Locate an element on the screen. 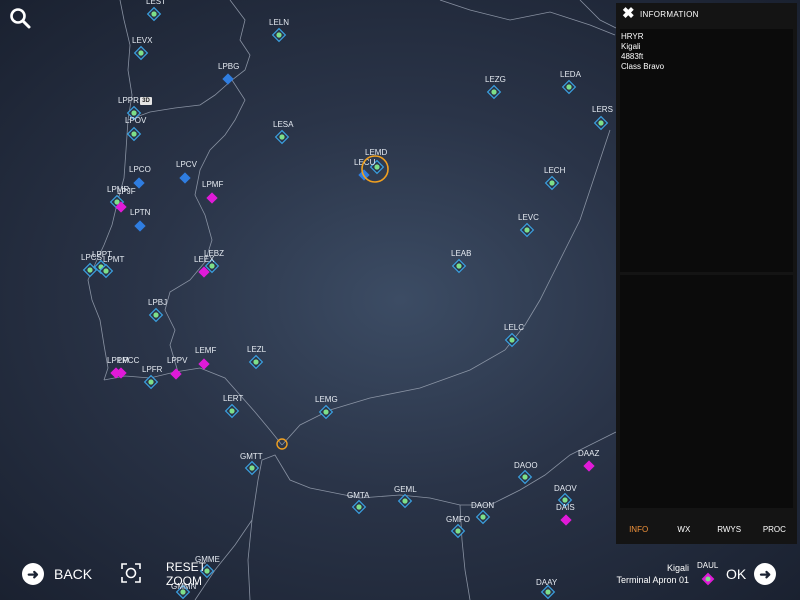  airport-marker-lpbj: LPBJ is located at coordinates (157, 310).